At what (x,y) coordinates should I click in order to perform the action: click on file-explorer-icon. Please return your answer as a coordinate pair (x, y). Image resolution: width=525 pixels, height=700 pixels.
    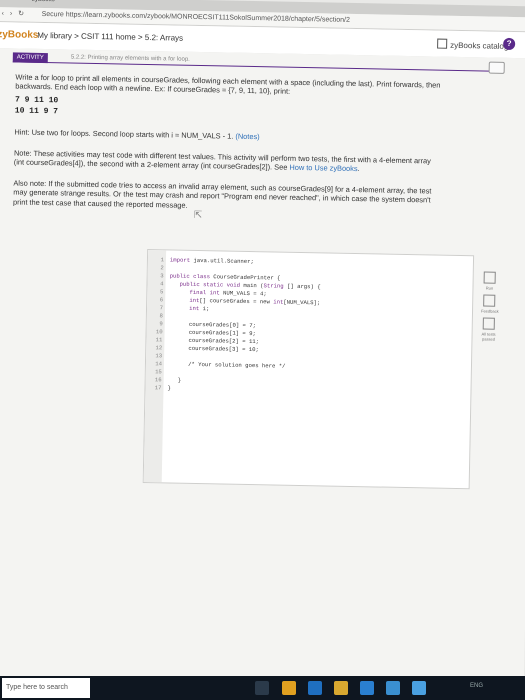
    Looking at the image, I should click on (341, 688).